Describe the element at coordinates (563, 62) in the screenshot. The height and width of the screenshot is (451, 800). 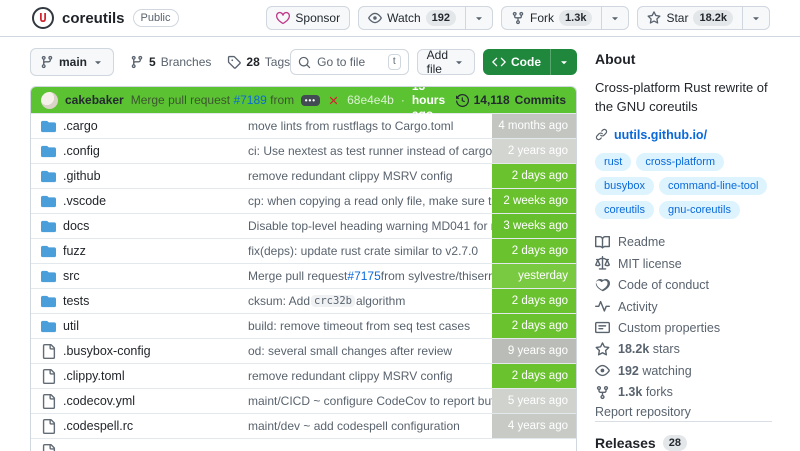
I see `code-dropdown` at that location.